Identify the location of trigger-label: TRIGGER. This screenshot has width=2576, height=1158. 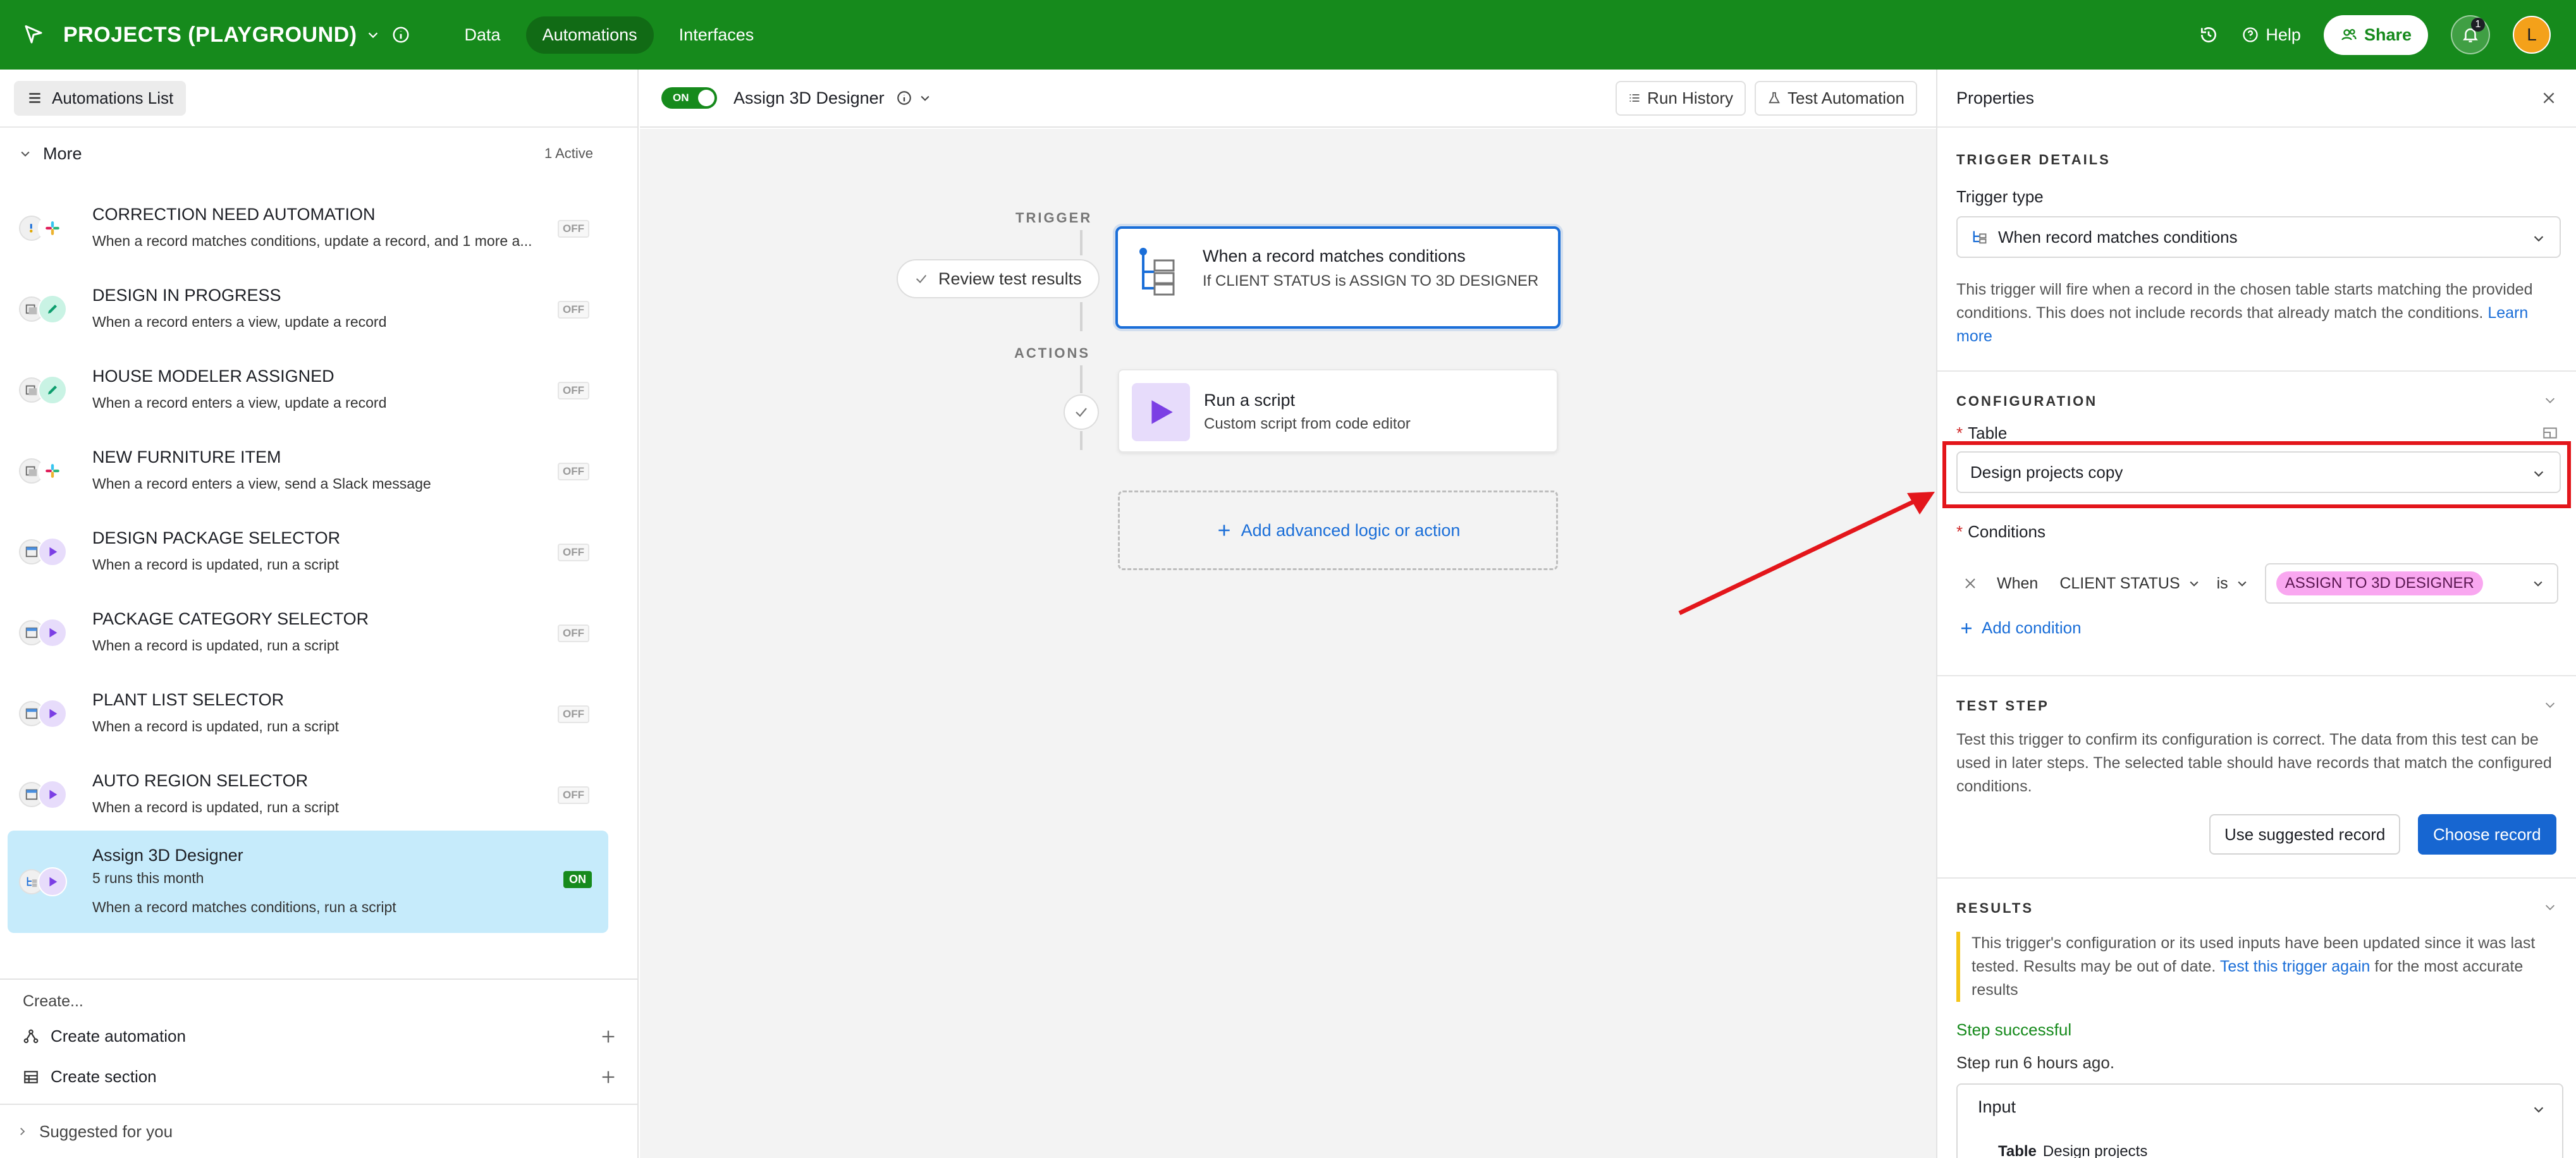
(1054, 218).